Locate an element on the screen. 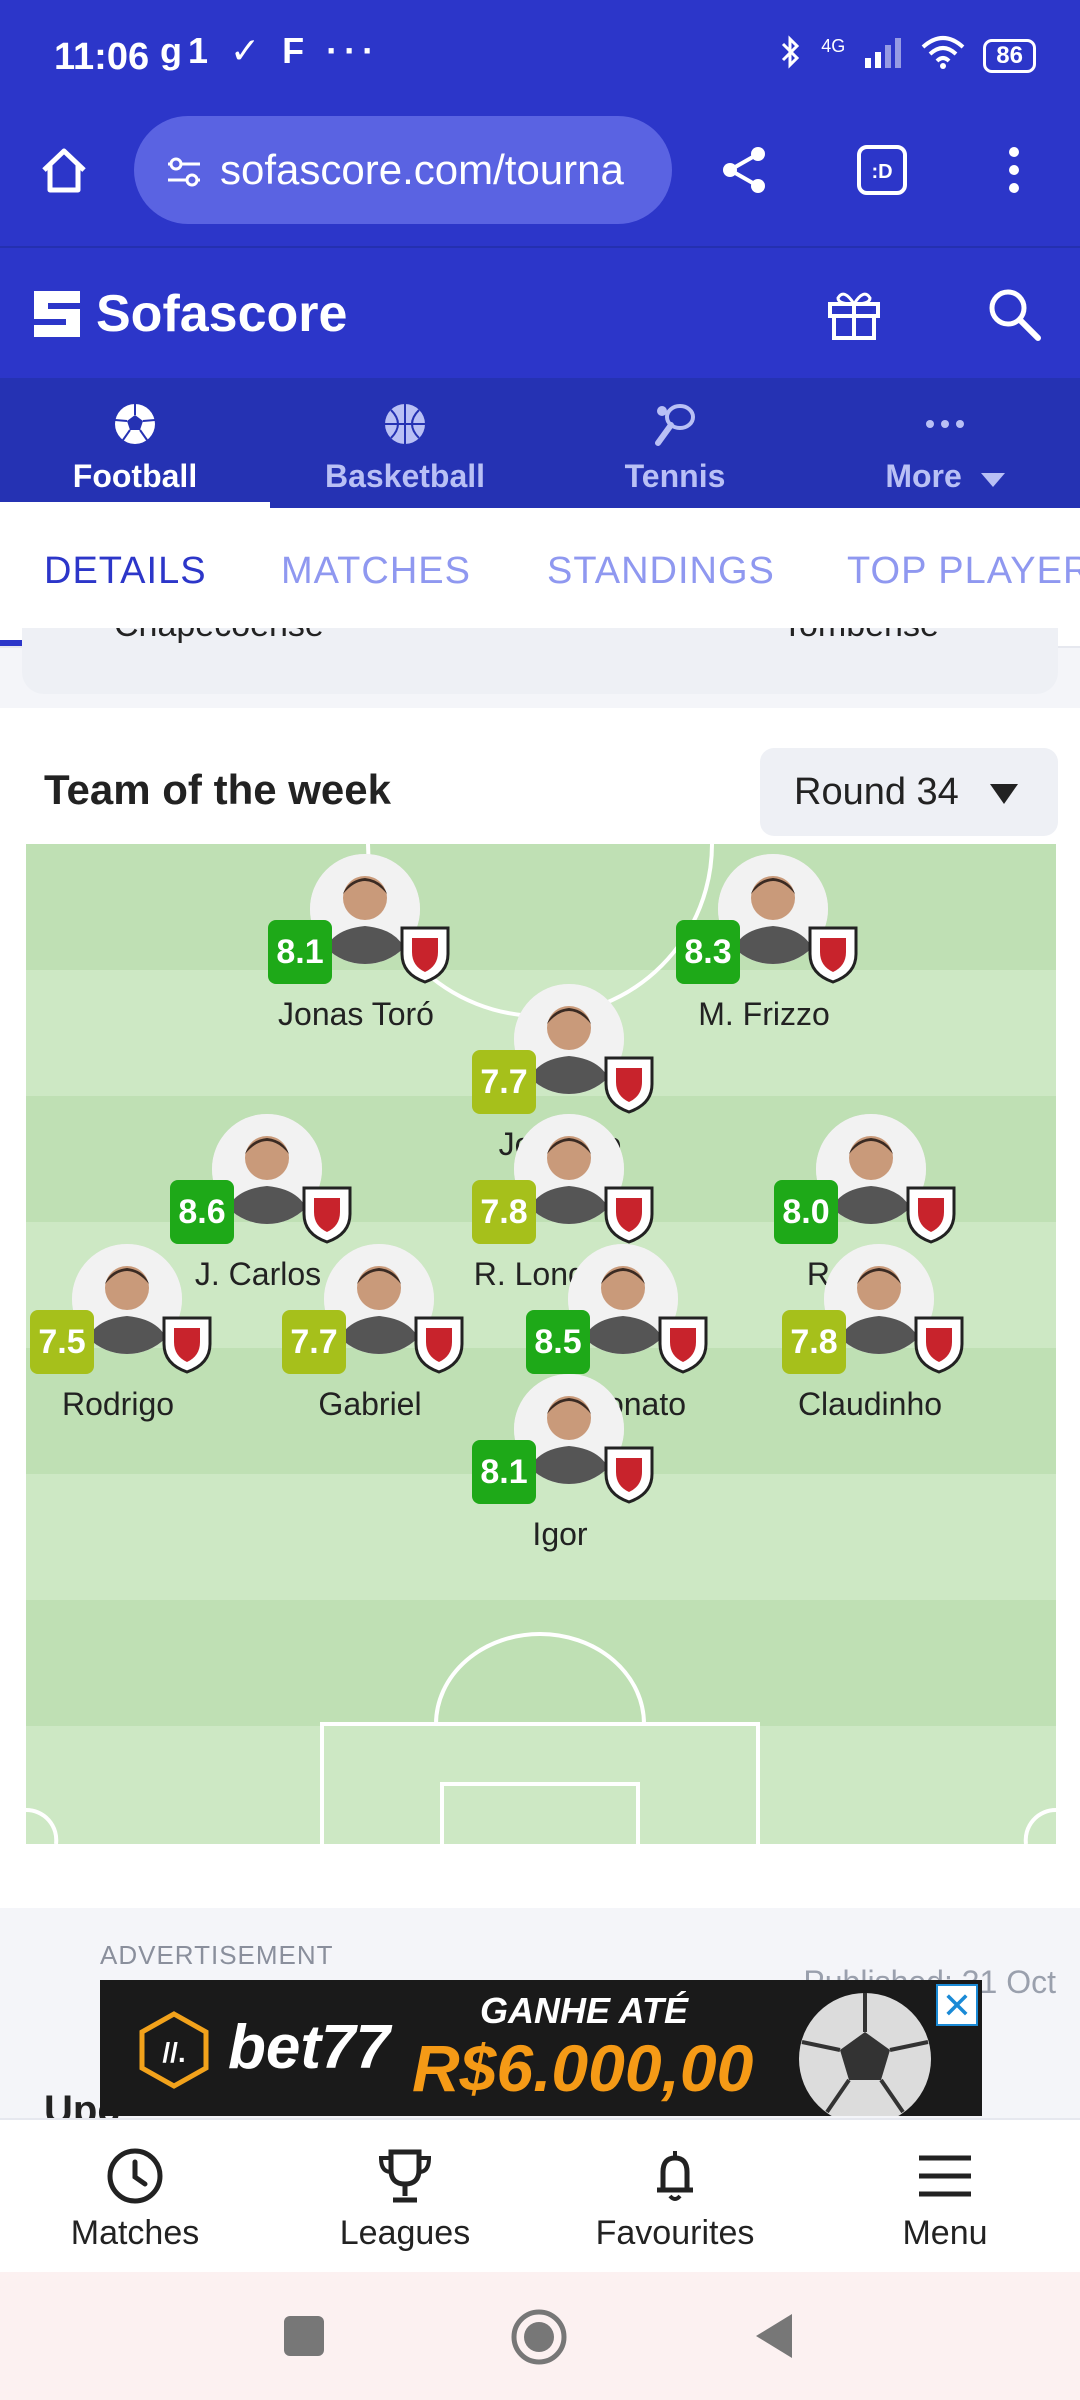 This screenshot has height=2400, width=1080. advertisement-banner: //. bet77 GANHE ATÉ R$6.000,00 ✕ is located at coordinates (541, 2048).